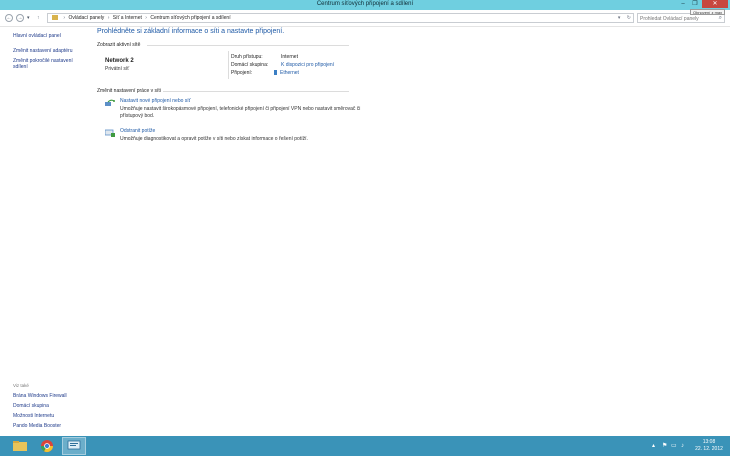  What do you see at coordinates (242, 73) in the screenshot?
I see `connections-label: Připojení:` at bounding box center [242, 73].